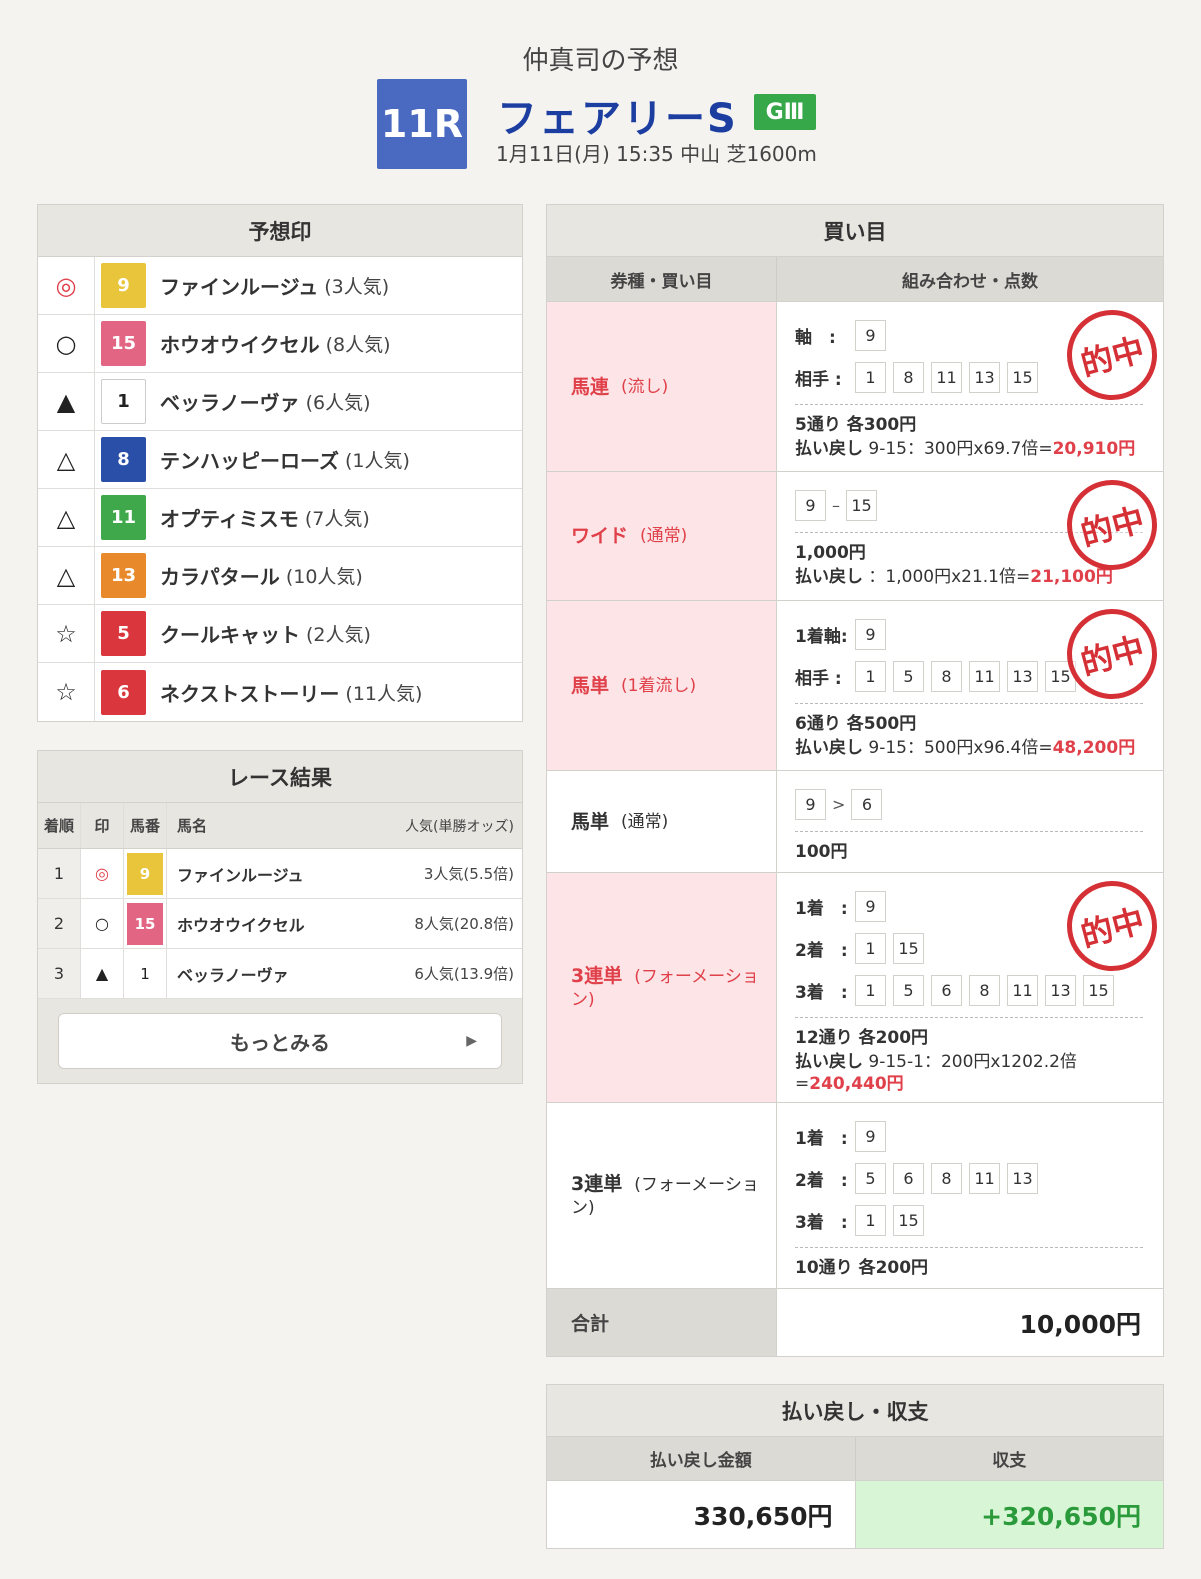 The width and height of the screenshot is (1201, 1579). I want to click on first-label: 1着 :, so click(821, 1138).